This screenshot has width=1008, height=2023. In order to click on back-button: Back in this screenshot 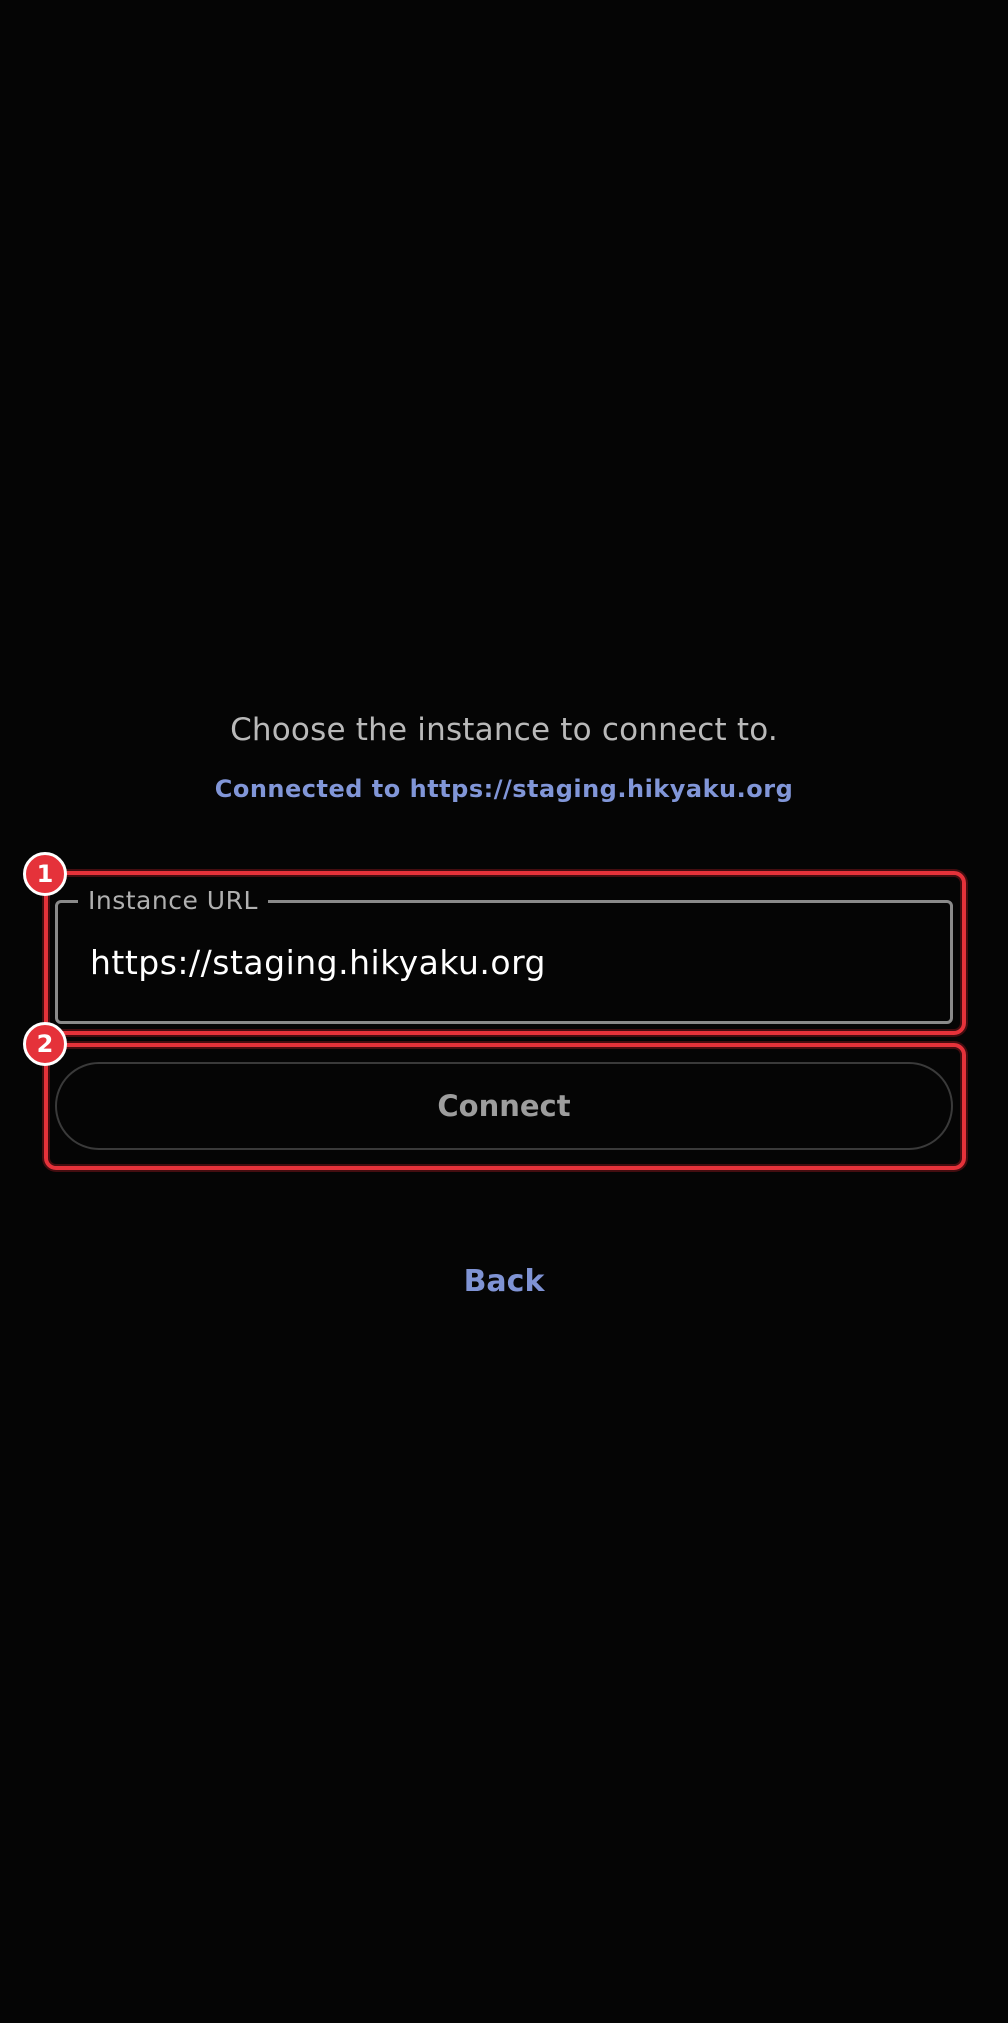, I will do `click(504, 1281)`.